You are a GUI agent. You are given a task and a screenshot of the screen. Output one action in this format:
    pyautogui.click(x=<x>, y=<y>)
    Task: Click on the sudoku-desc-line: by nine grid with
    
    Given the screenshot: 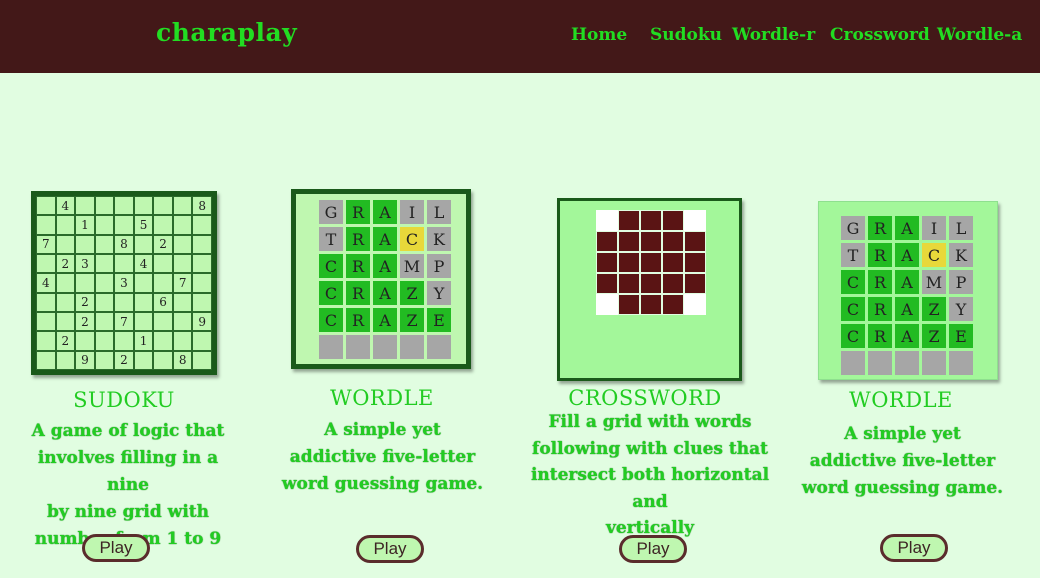 What is the action you would take?
    pyautogui.click(x=127, y=512)
    